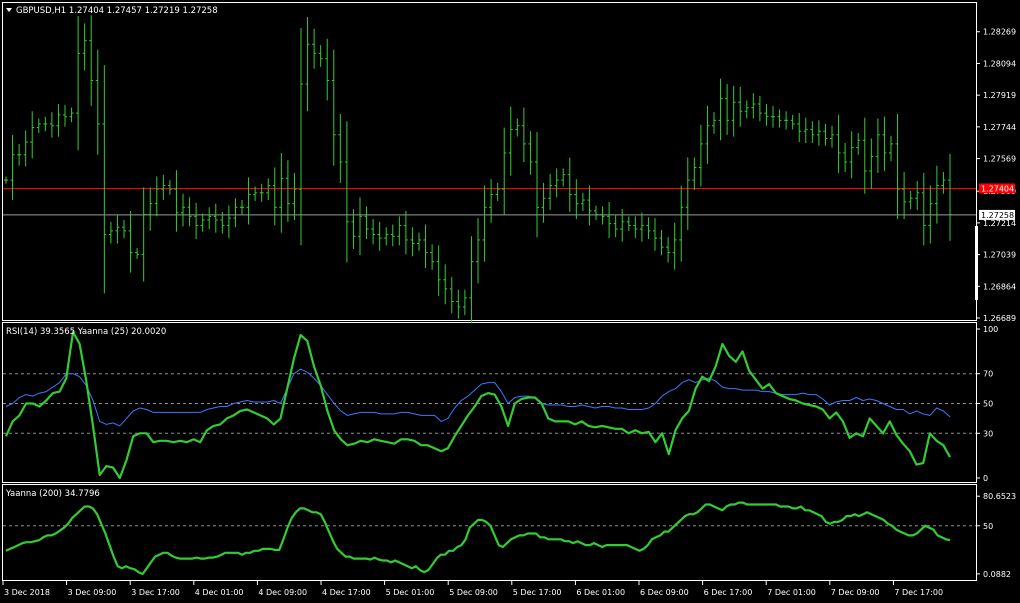 The width and height of the screenshot is (1020, 603). What do you see at coordinates (988, 433) in the screenshot?
I see `rsi-tick-label: 30` at bounding box center [988, 433].